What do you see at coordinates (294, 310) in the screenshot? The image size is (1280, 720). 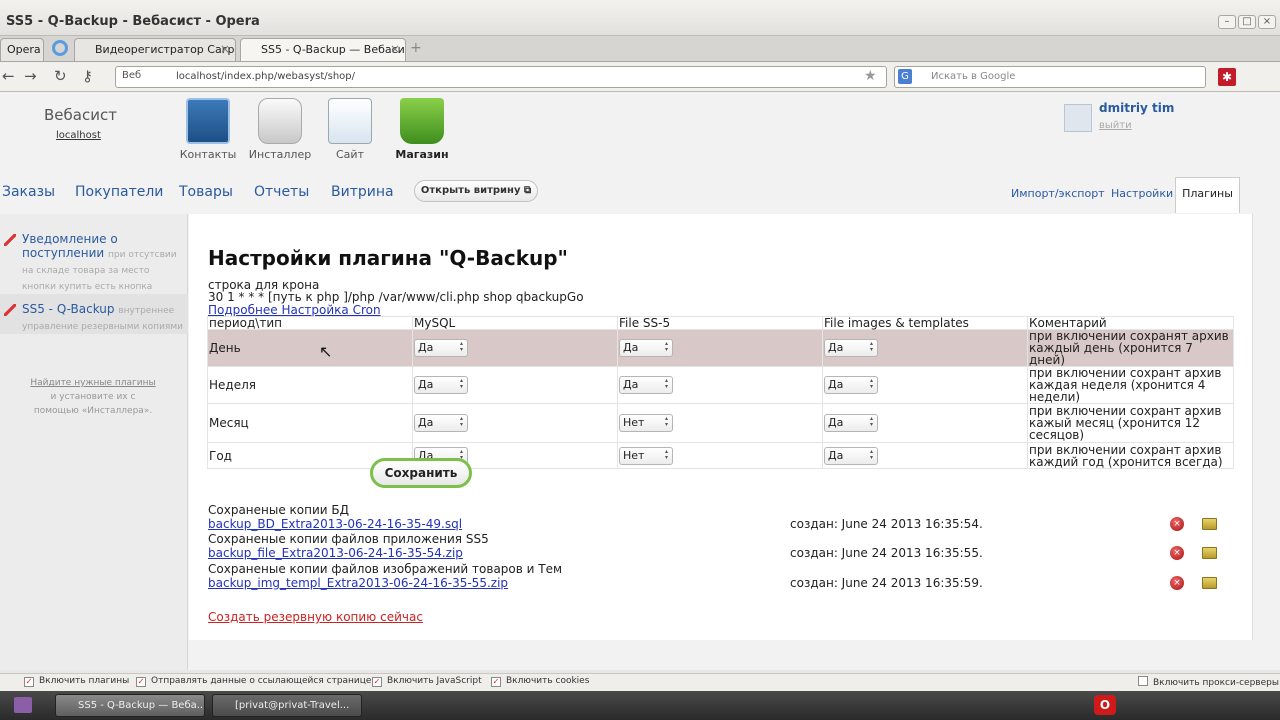 I see `cron-help-link: Подробнее Настройка Cron` at bounding box center [294, 310].